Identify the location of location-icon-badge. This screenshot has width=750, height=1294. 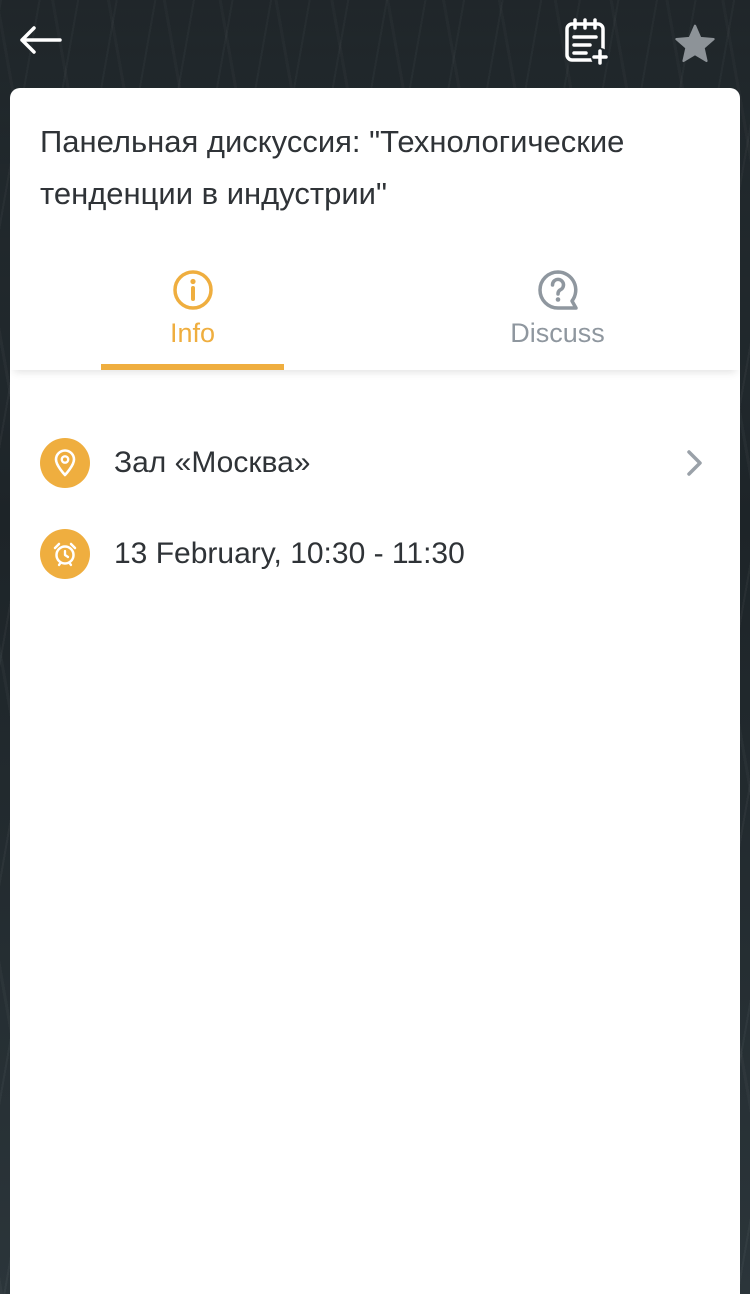
(65, 463).